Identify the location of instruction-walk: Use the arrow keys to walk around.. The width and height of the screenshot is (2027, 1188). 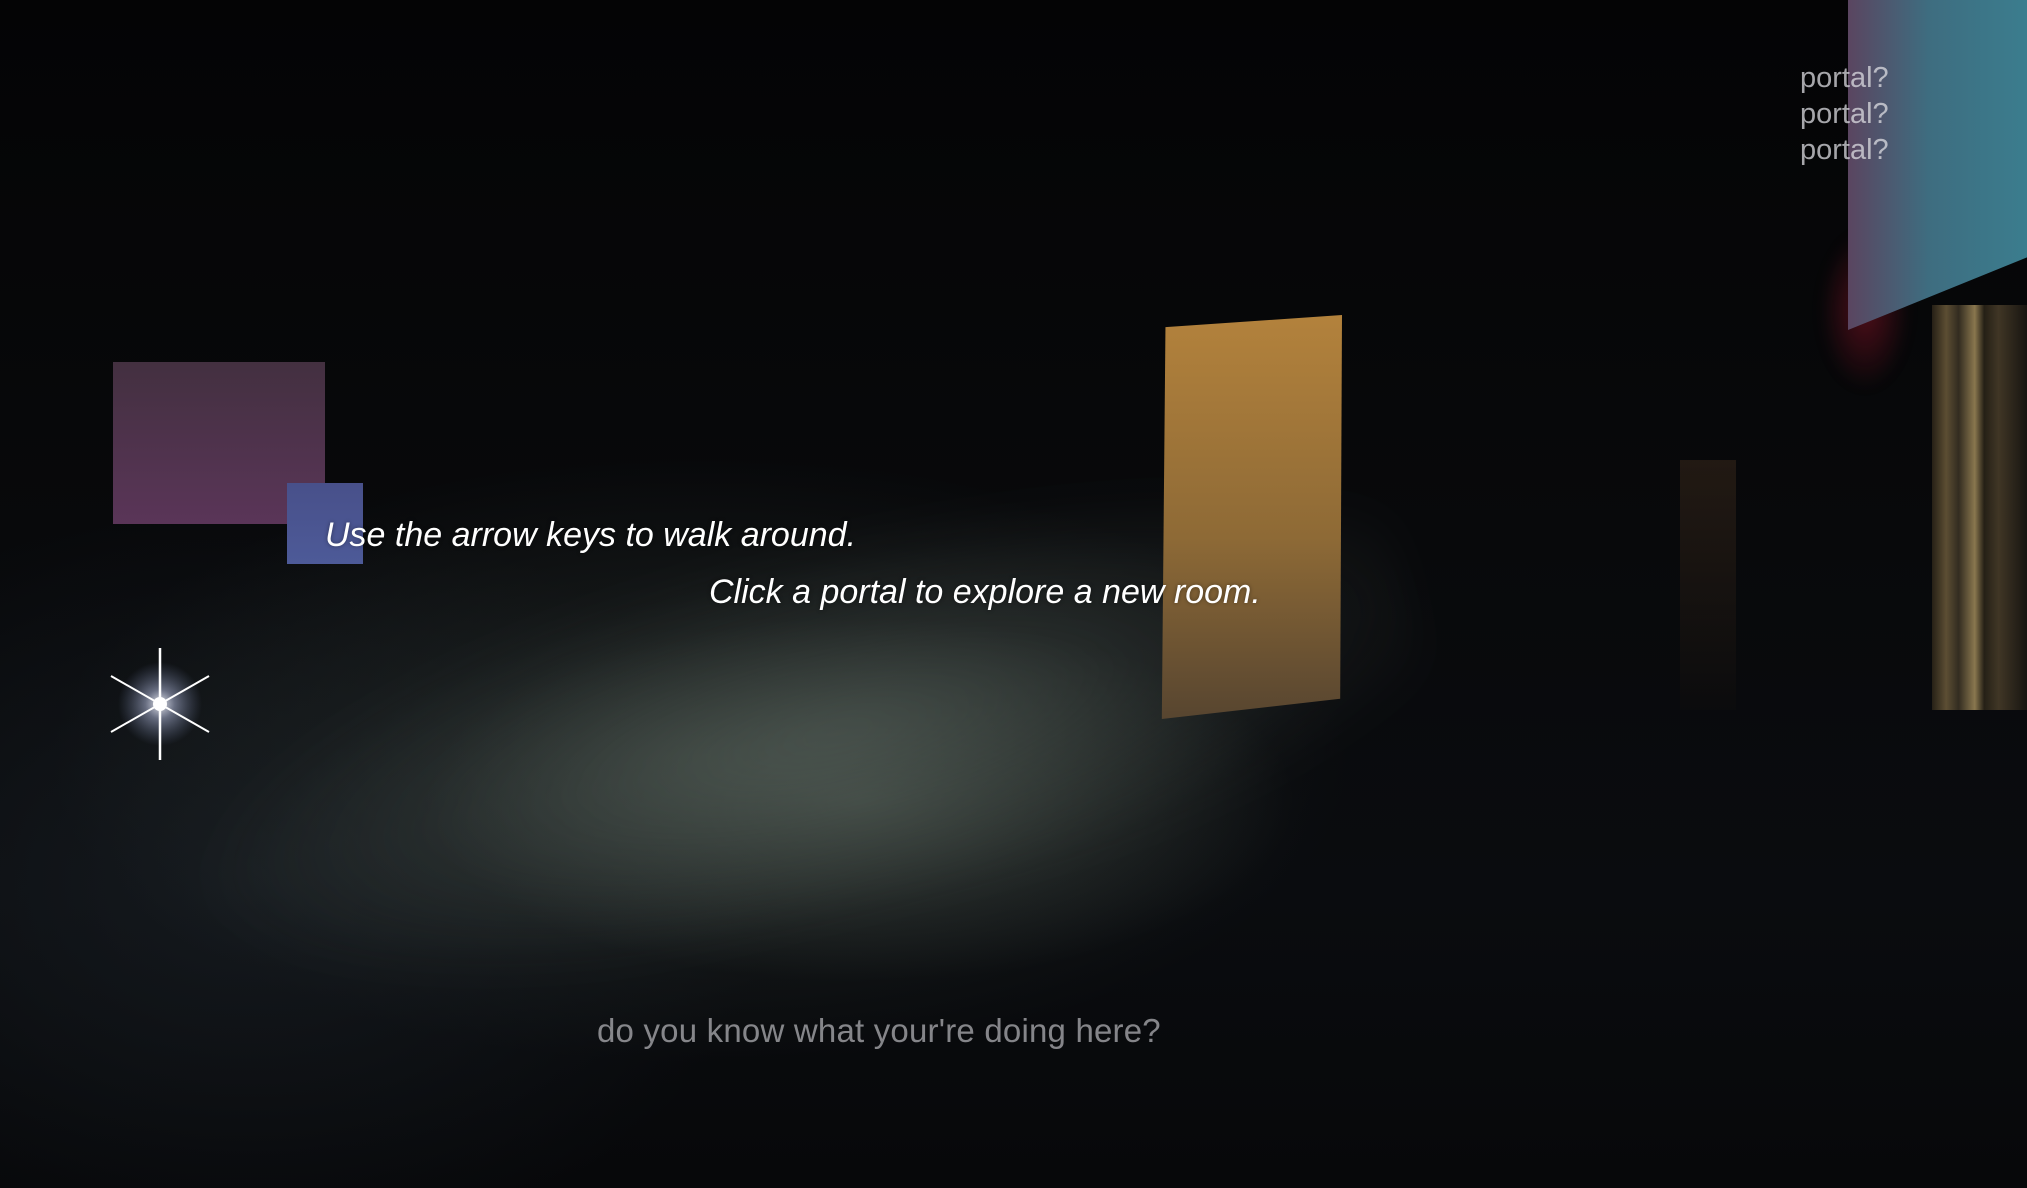
(591, 535).